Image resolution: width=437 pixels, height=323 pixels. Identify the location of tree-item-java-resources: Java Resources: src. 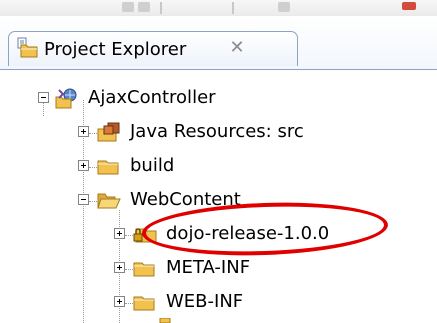
(218, 132).